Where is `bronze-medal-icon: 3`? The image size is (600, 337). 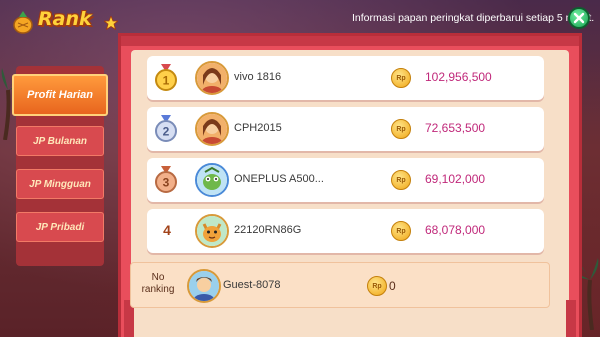 bronze-medal-icon: 3 is located at coordinates (166, 179).